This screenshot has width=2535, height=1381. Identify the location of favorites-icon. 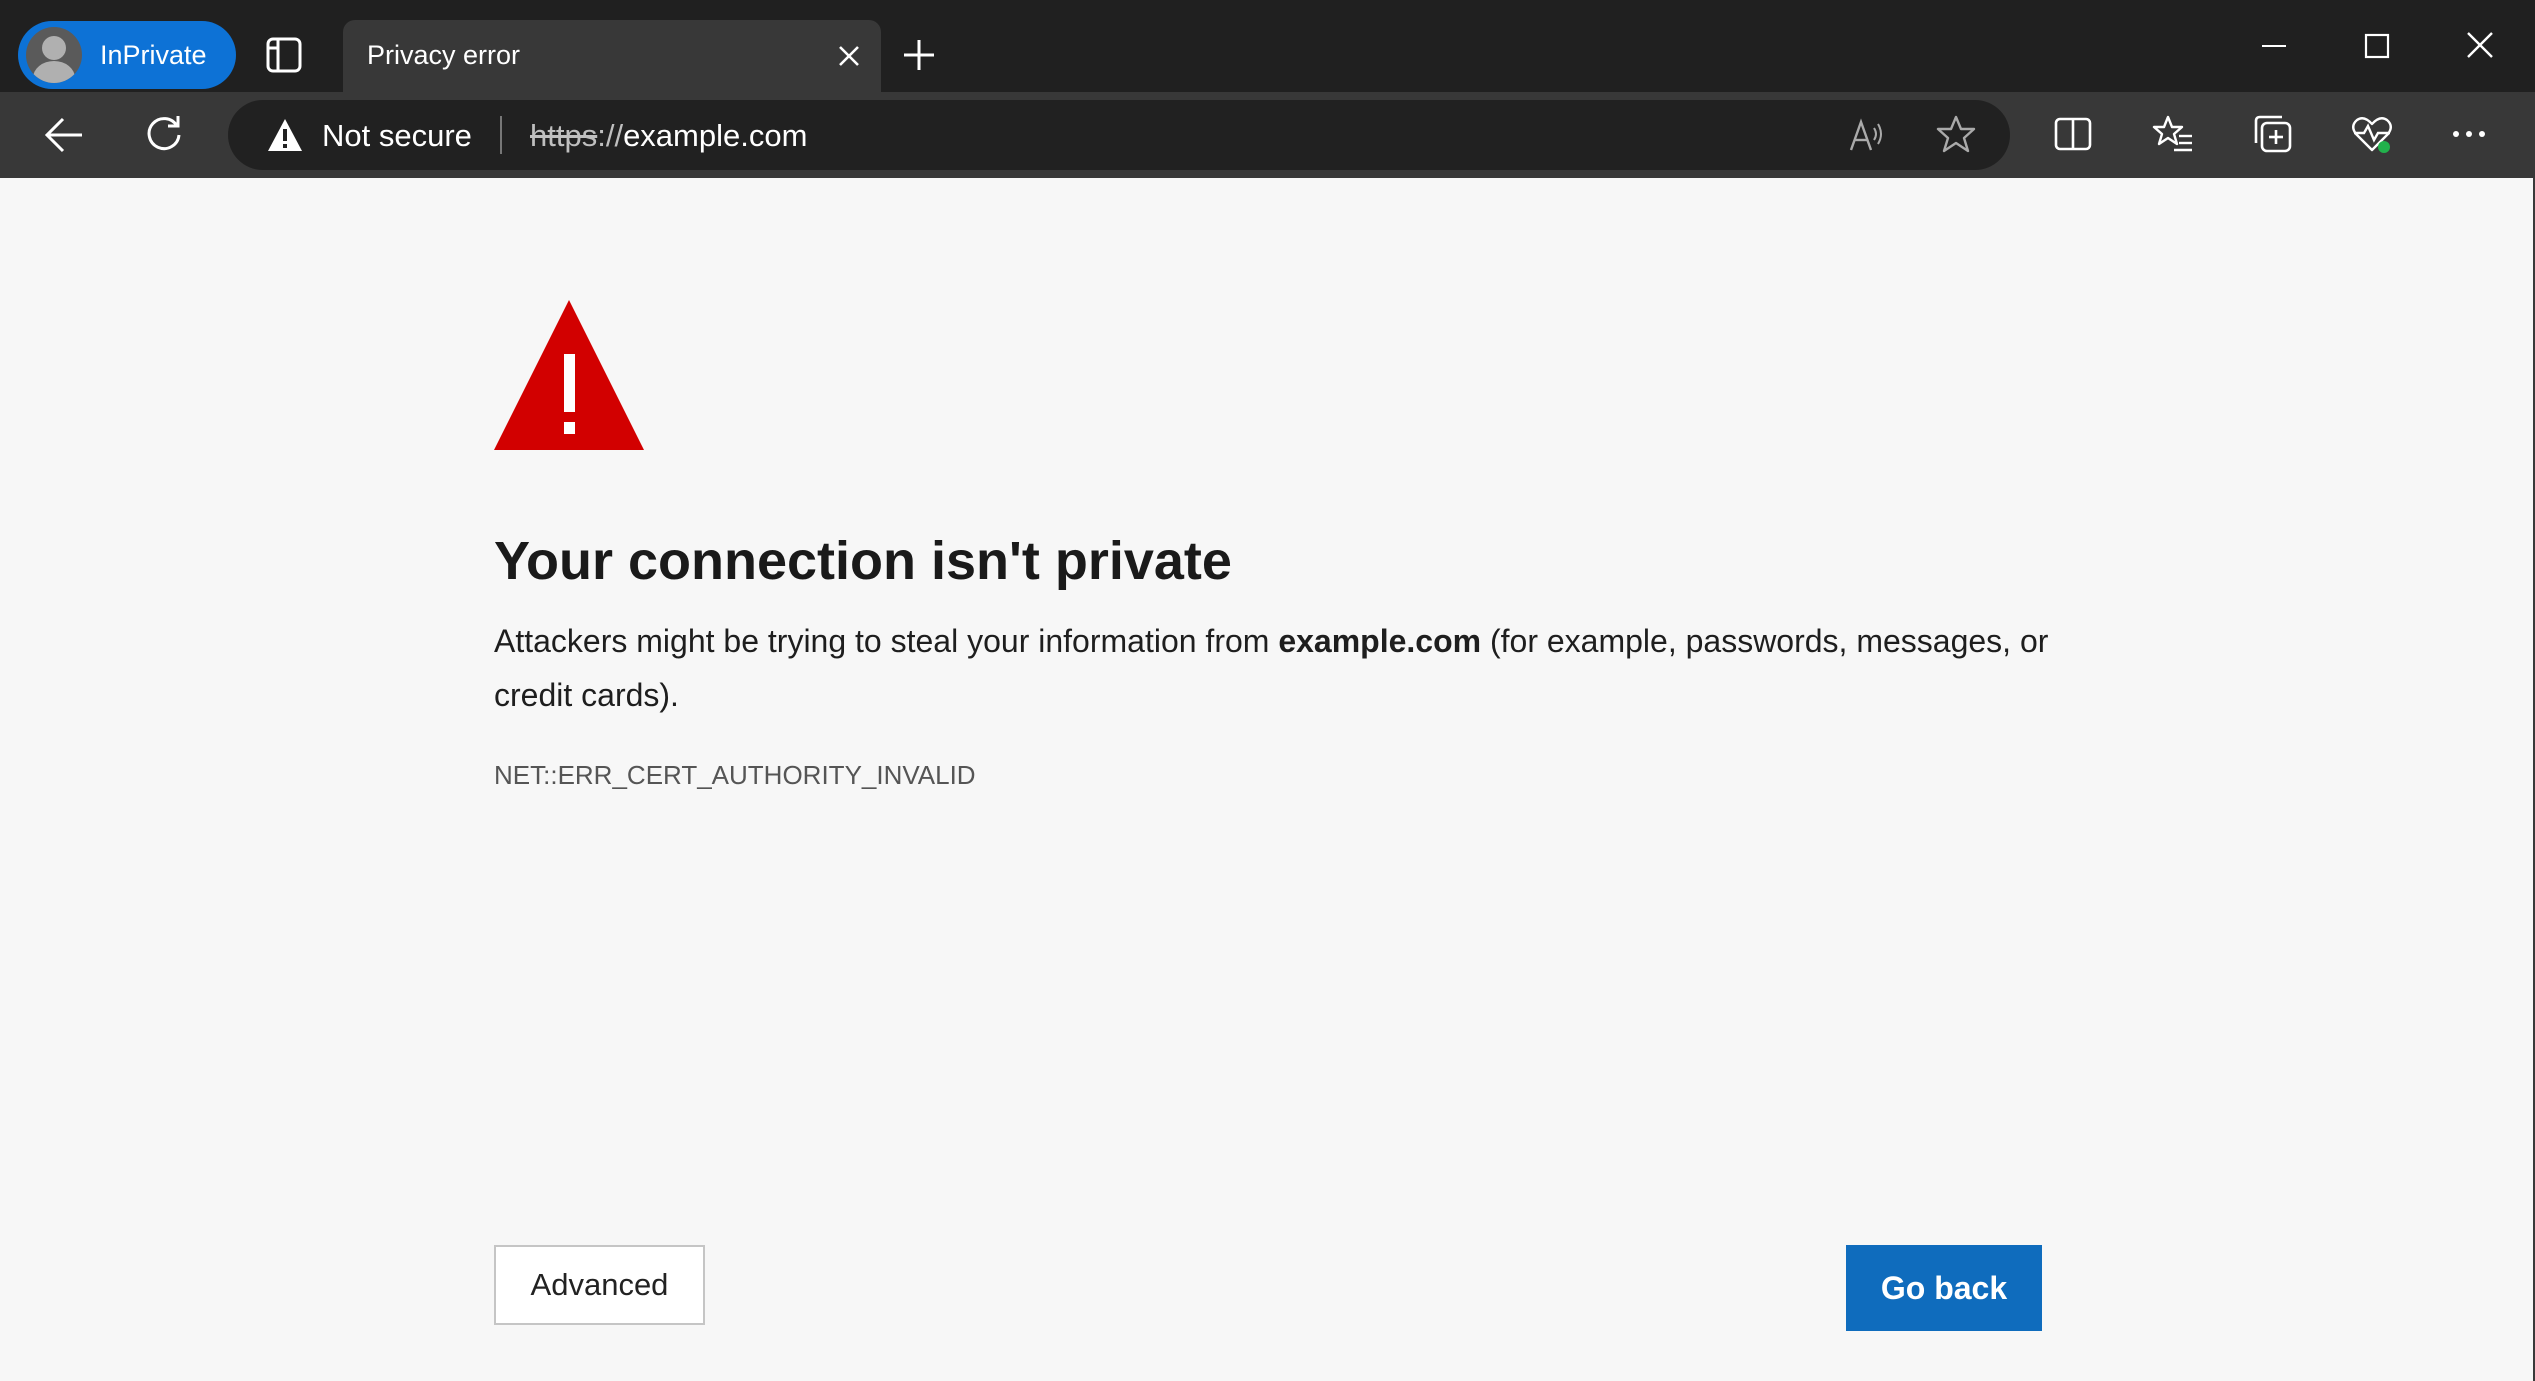
(2173, 134).